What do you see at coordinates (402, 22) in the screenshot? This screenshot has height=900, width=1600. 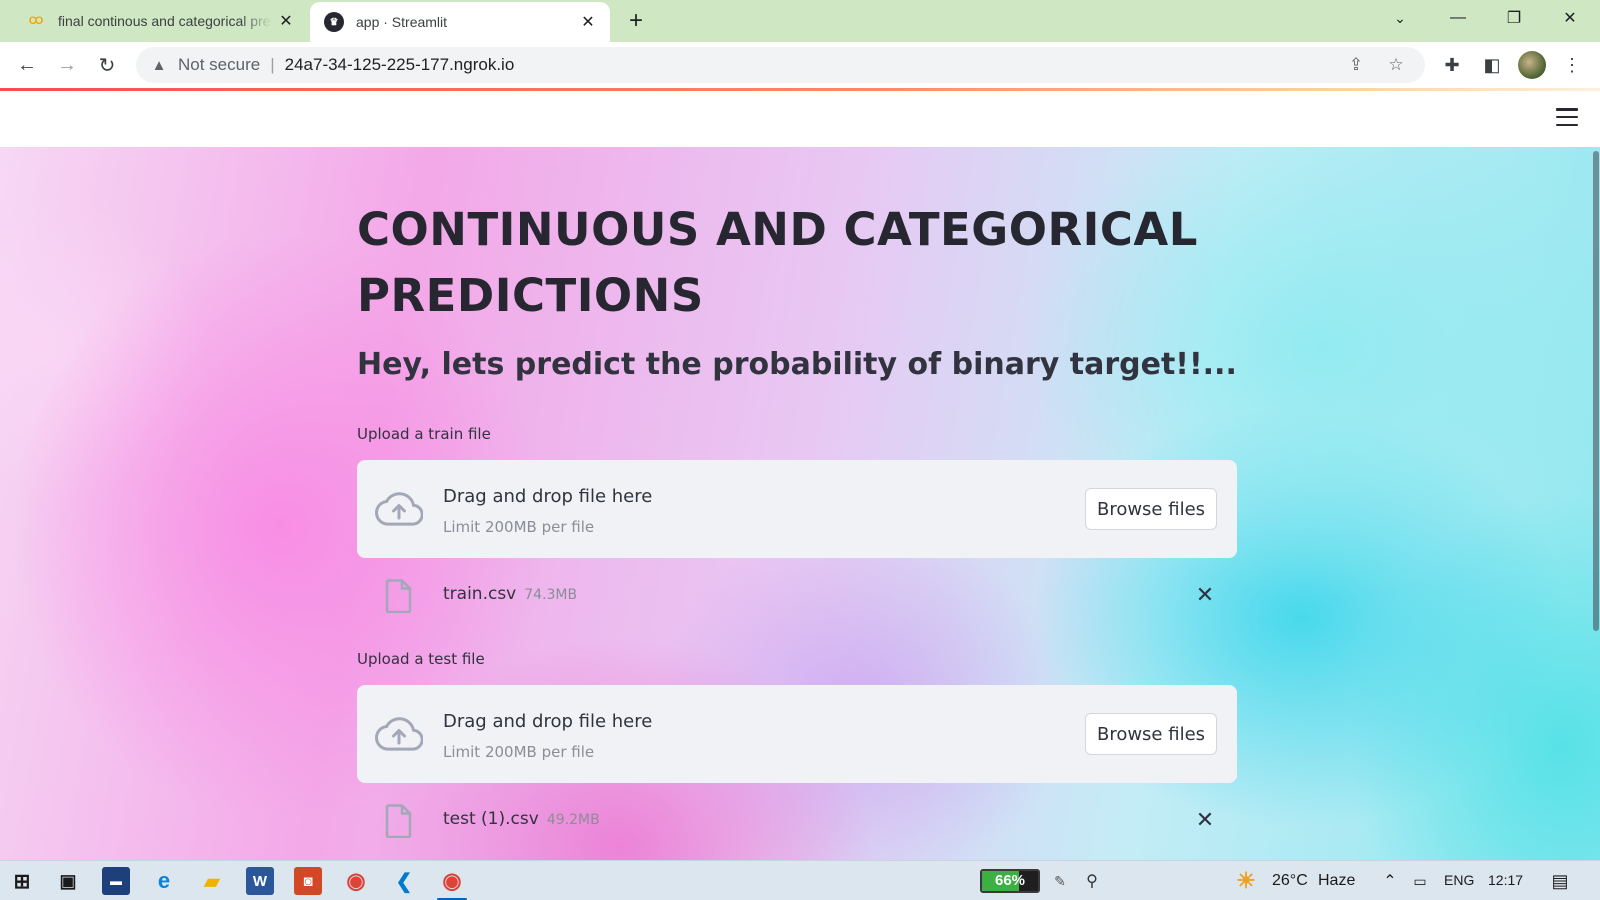 I see `tab-title: app · Streamlit` at bounding box center [402, 22].